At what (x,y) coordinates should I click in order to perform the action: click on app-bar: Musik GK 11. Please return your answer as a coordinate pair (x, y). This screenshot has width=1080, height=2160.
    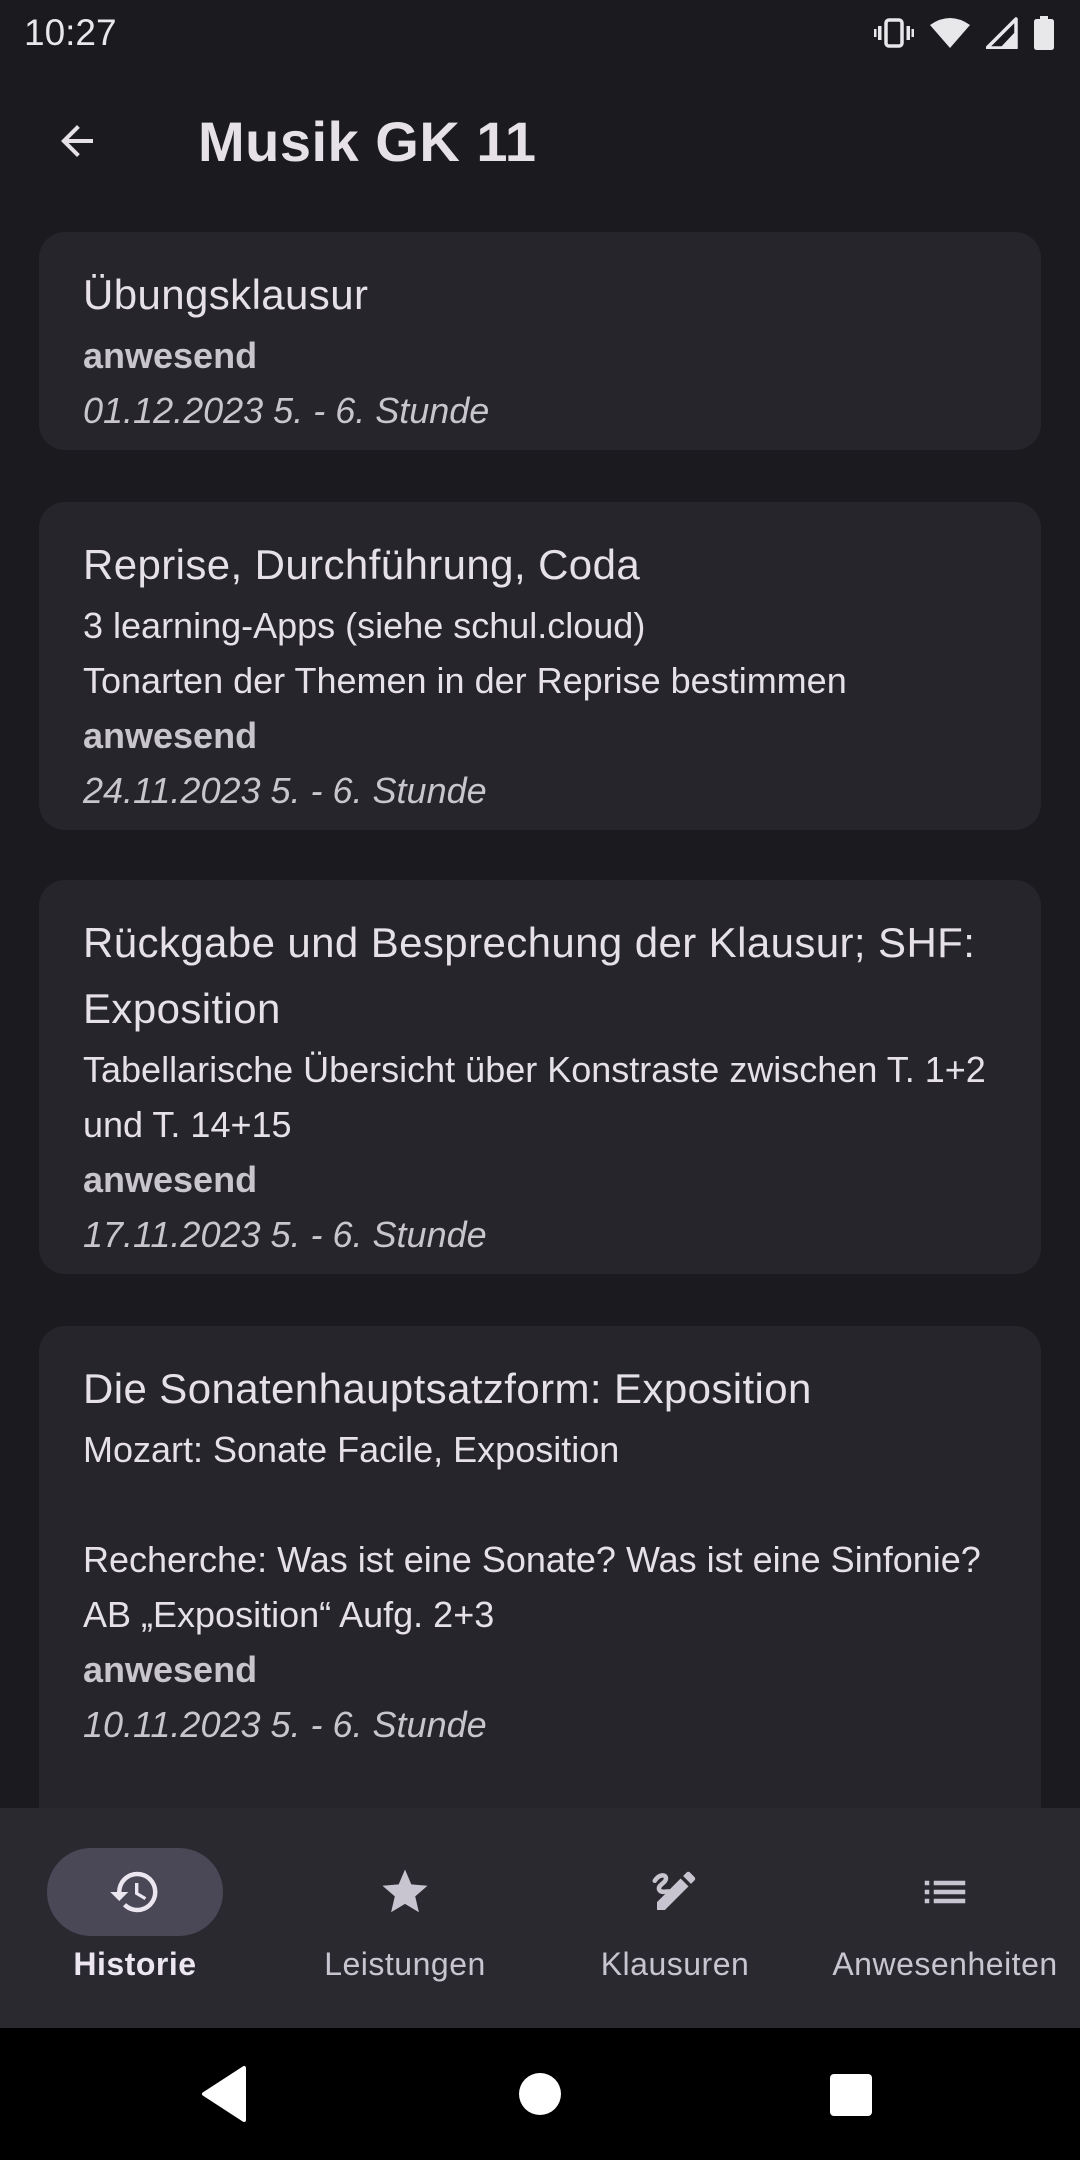
    Looking at the image, I should click on (540, 141).